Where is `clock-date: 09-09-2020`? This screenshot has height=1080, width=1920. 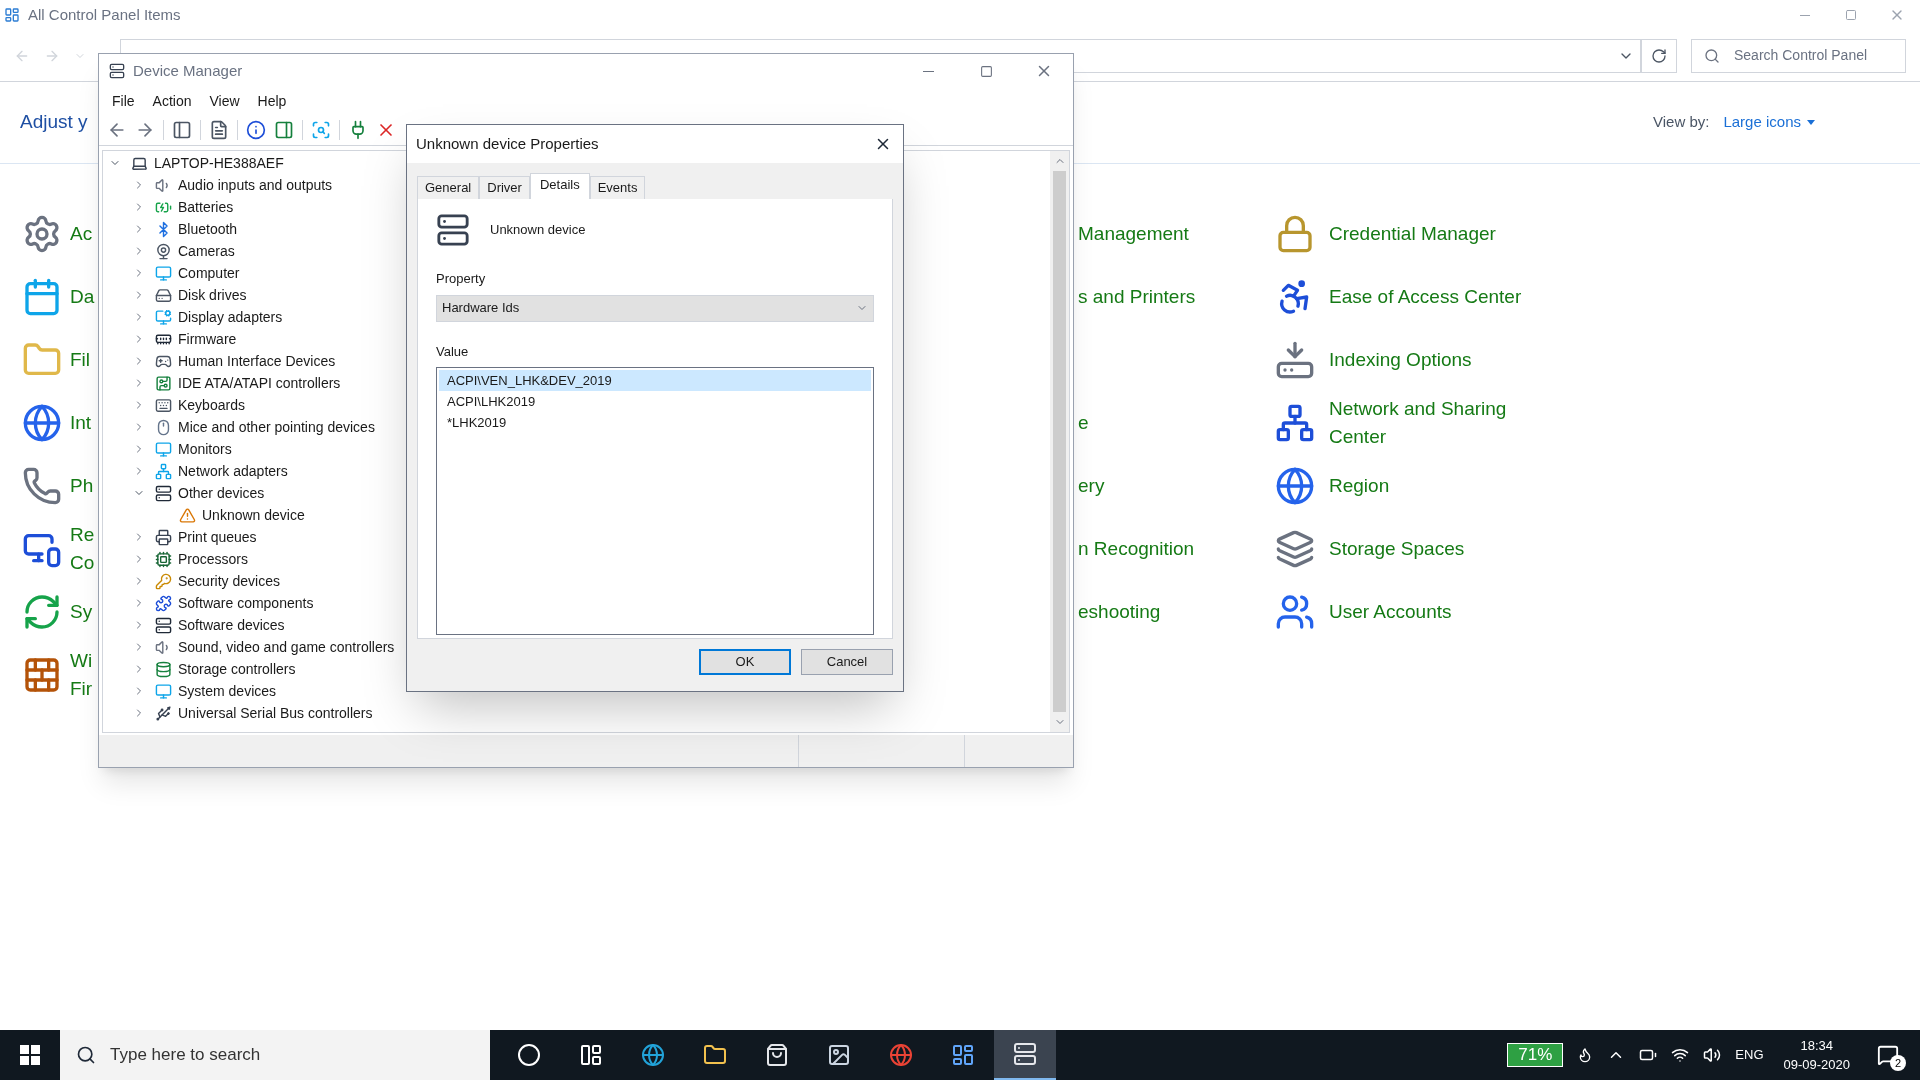
clock-date: 09-09-2020 is located at coordinates (1816, 1065).